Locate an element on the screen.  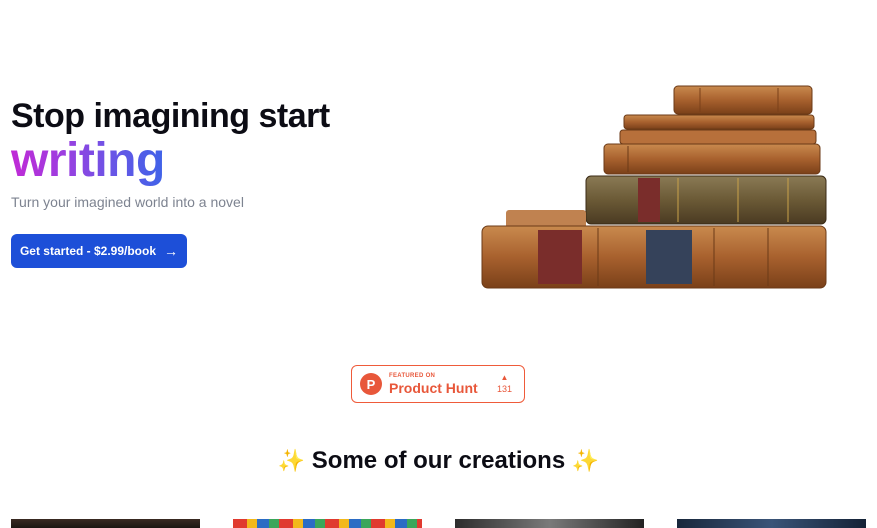
product-hunt-votes: ▲ 131 is located at coordinates (504, 384).